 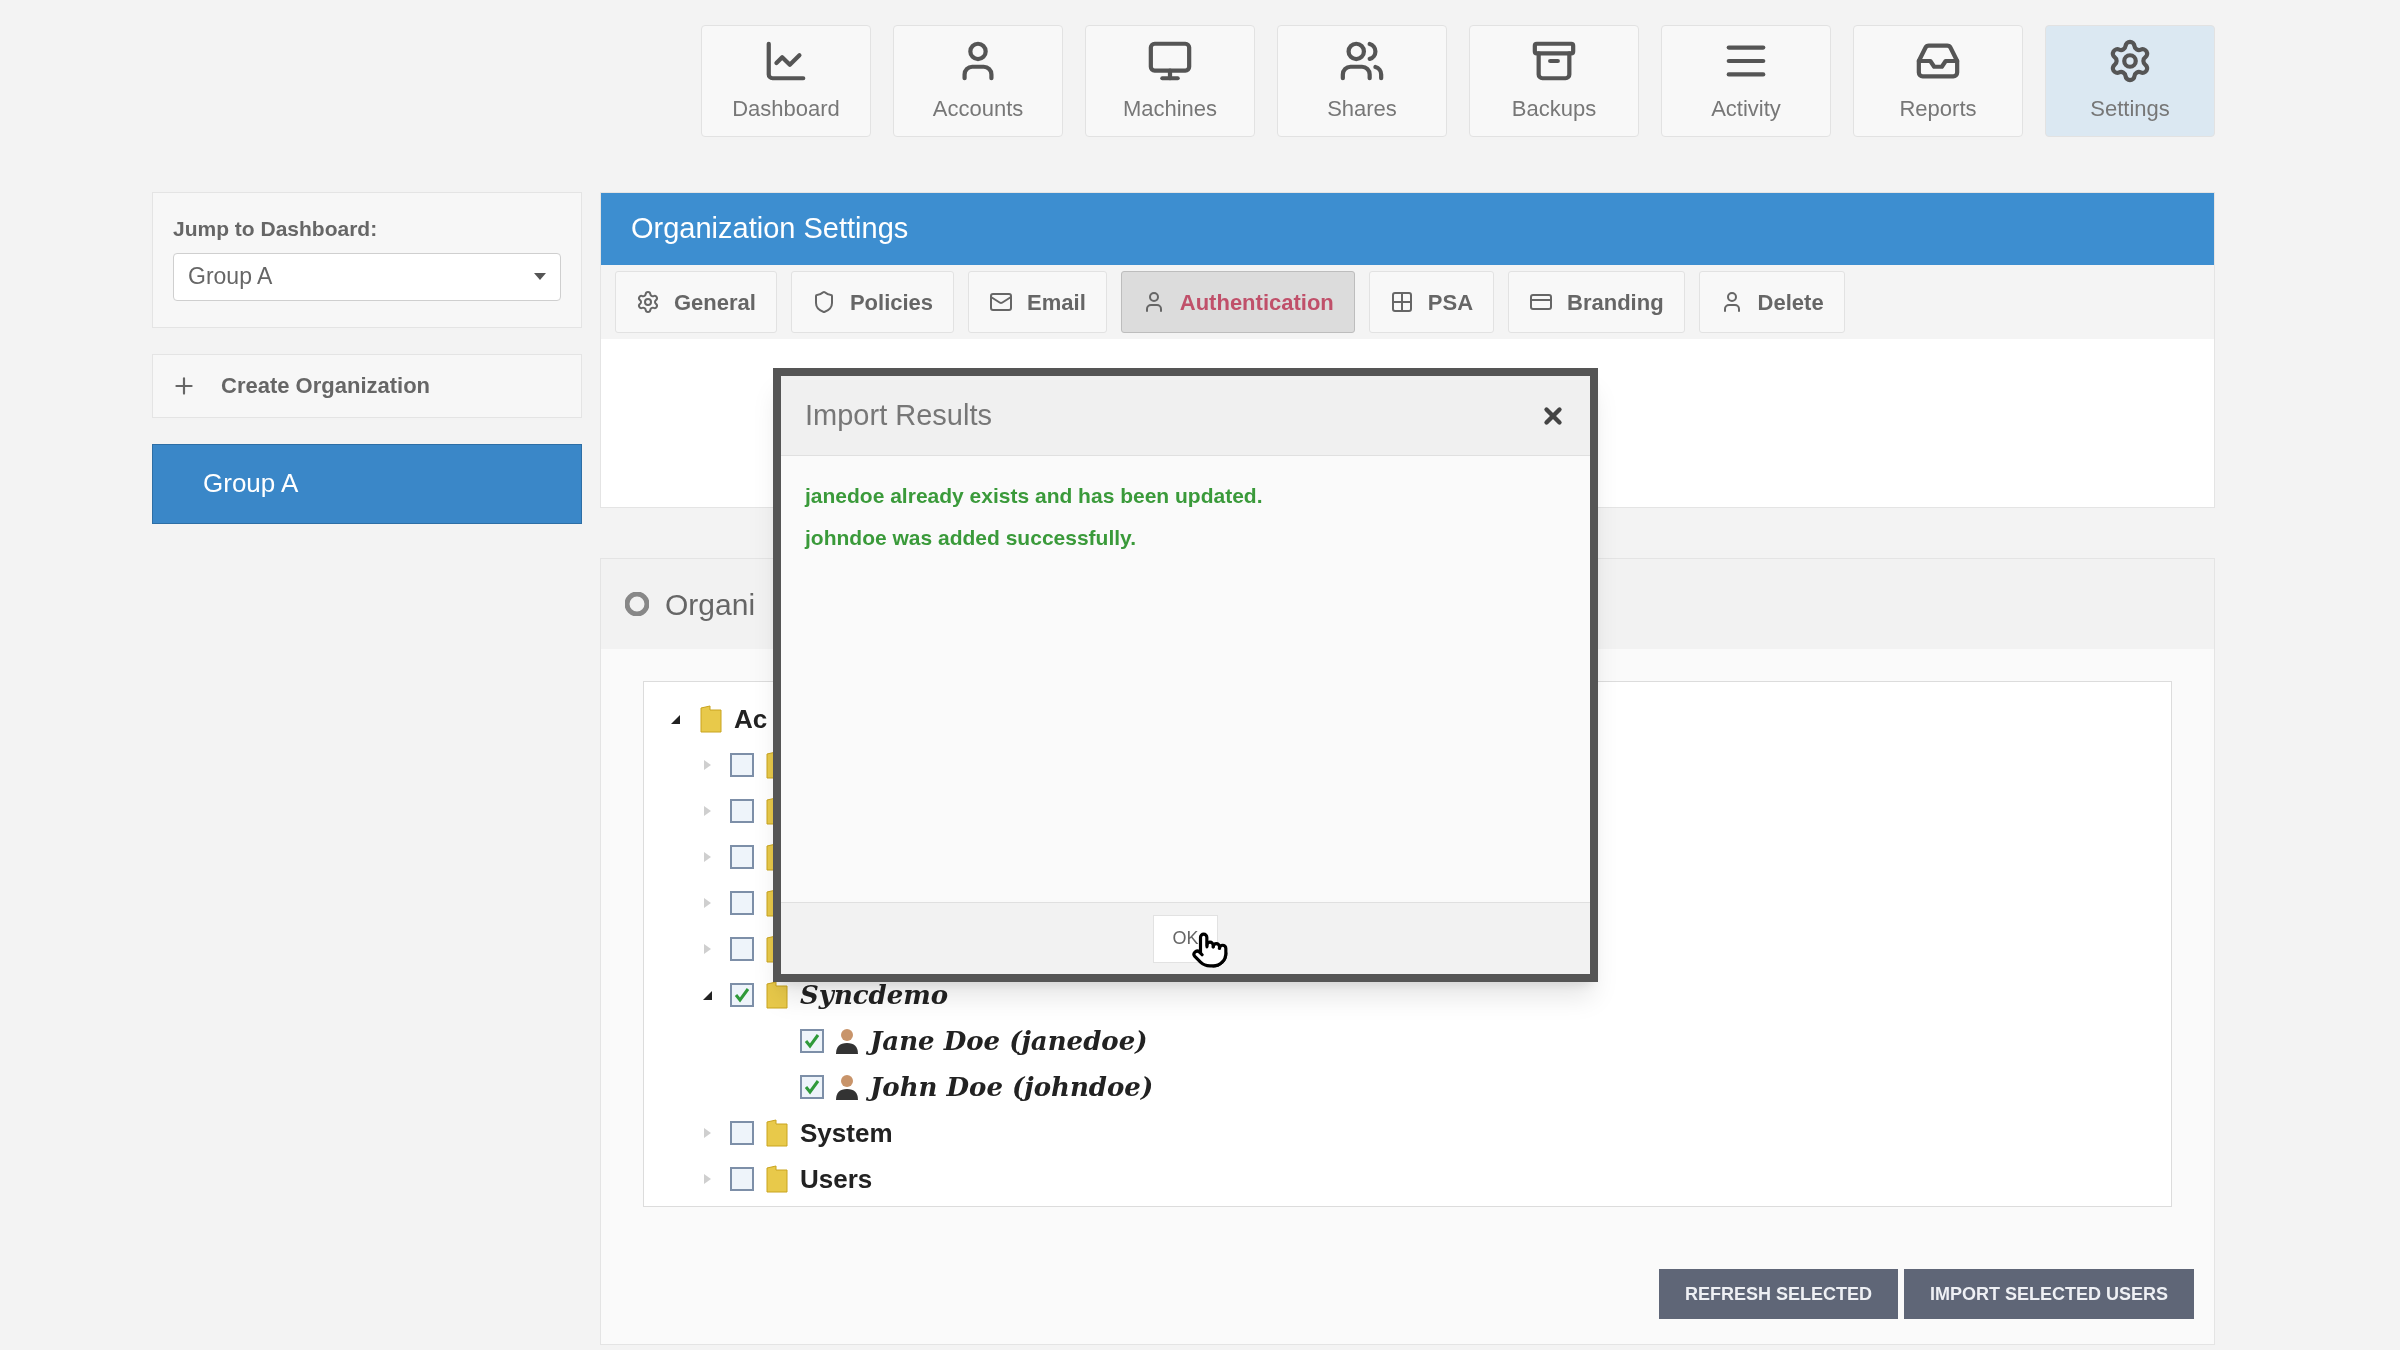 I want to click on action-button: REFRESH SELECTED, so click(x=1778, y=1294).